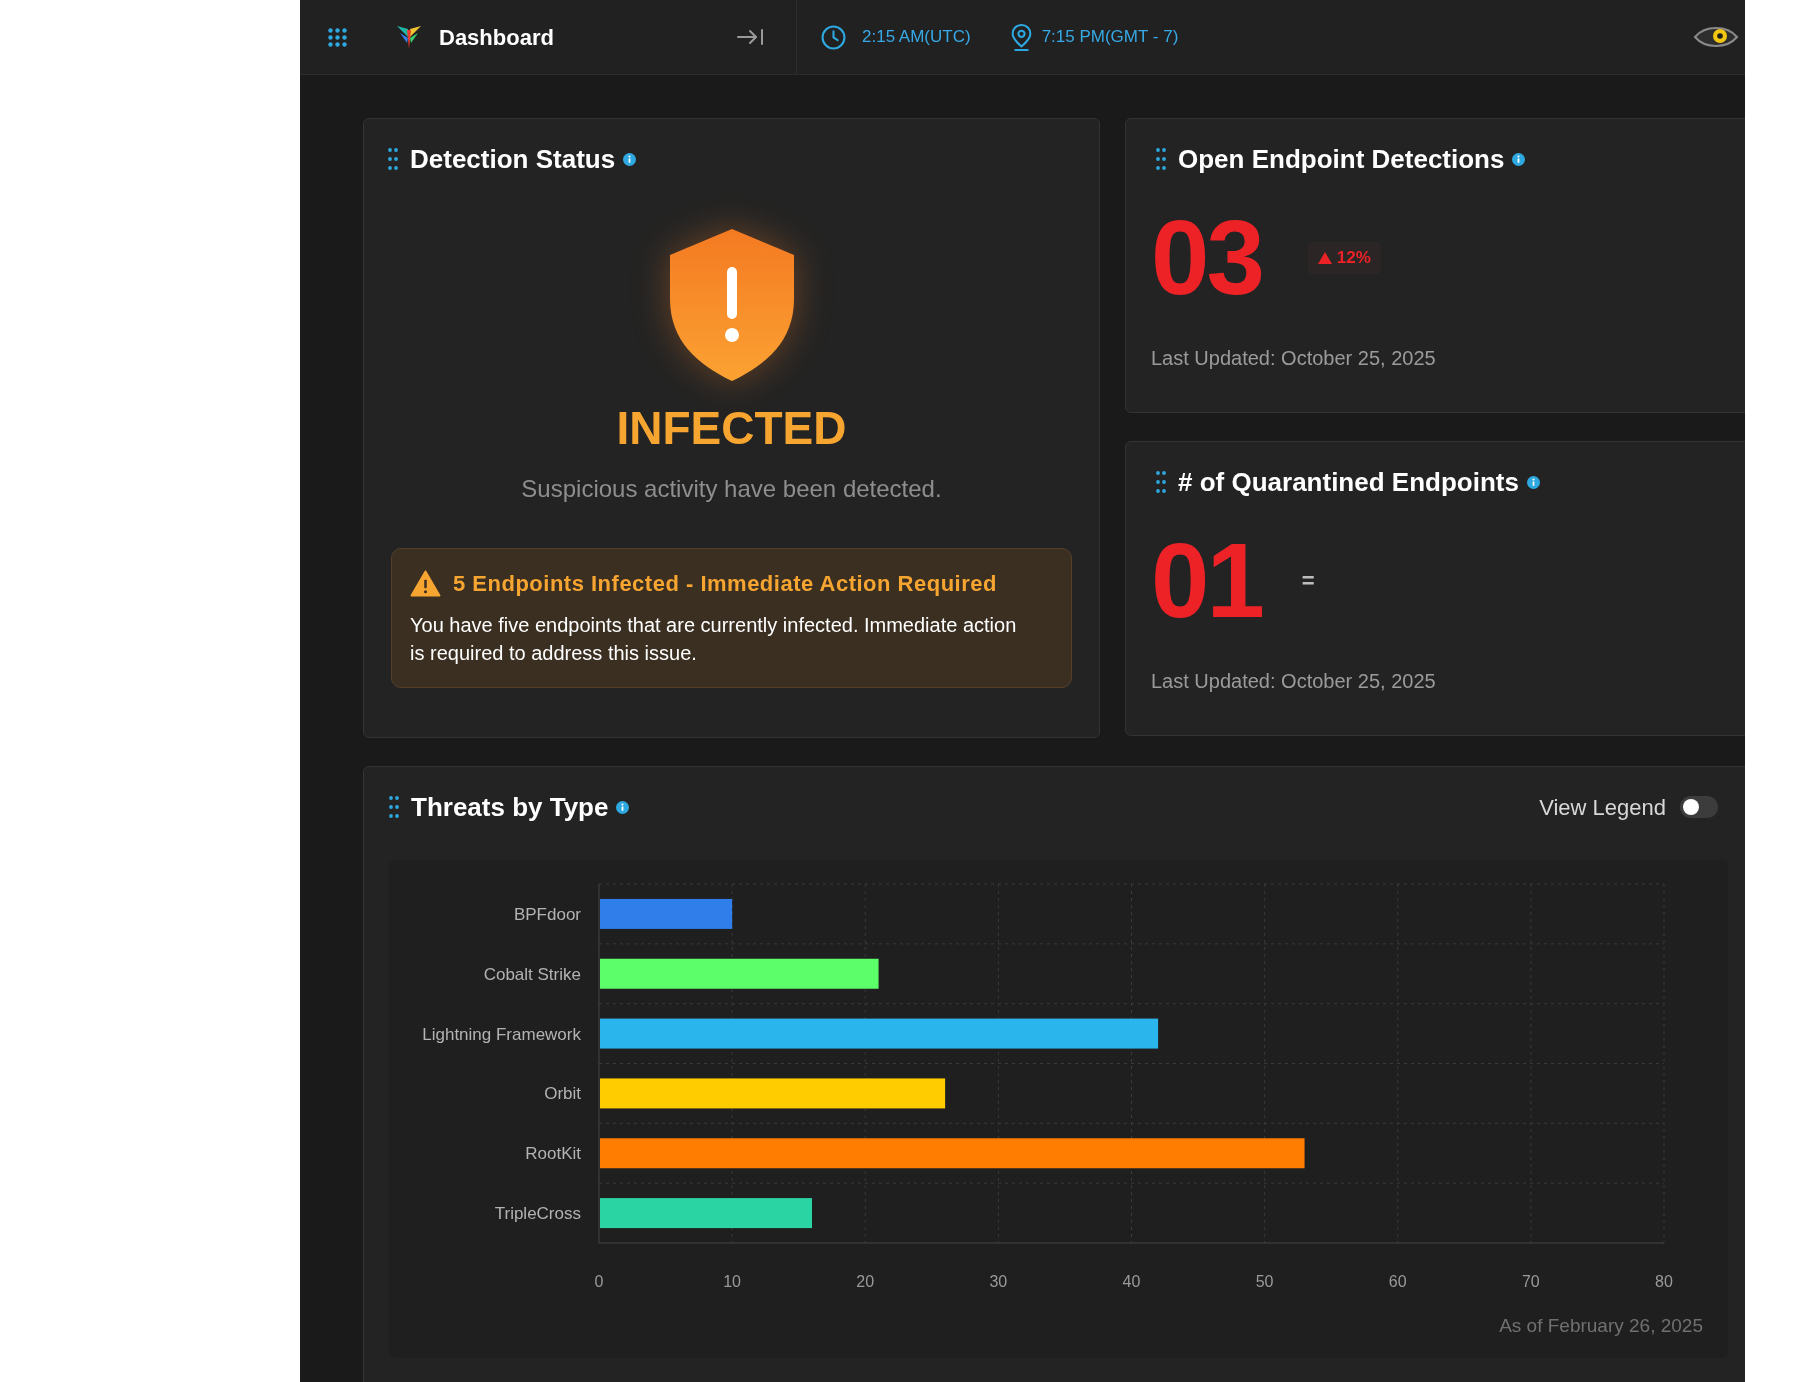  Describe the element at coordinates (1353, 257) in the screenshot. I see `trend-percent: 12%` at that location.